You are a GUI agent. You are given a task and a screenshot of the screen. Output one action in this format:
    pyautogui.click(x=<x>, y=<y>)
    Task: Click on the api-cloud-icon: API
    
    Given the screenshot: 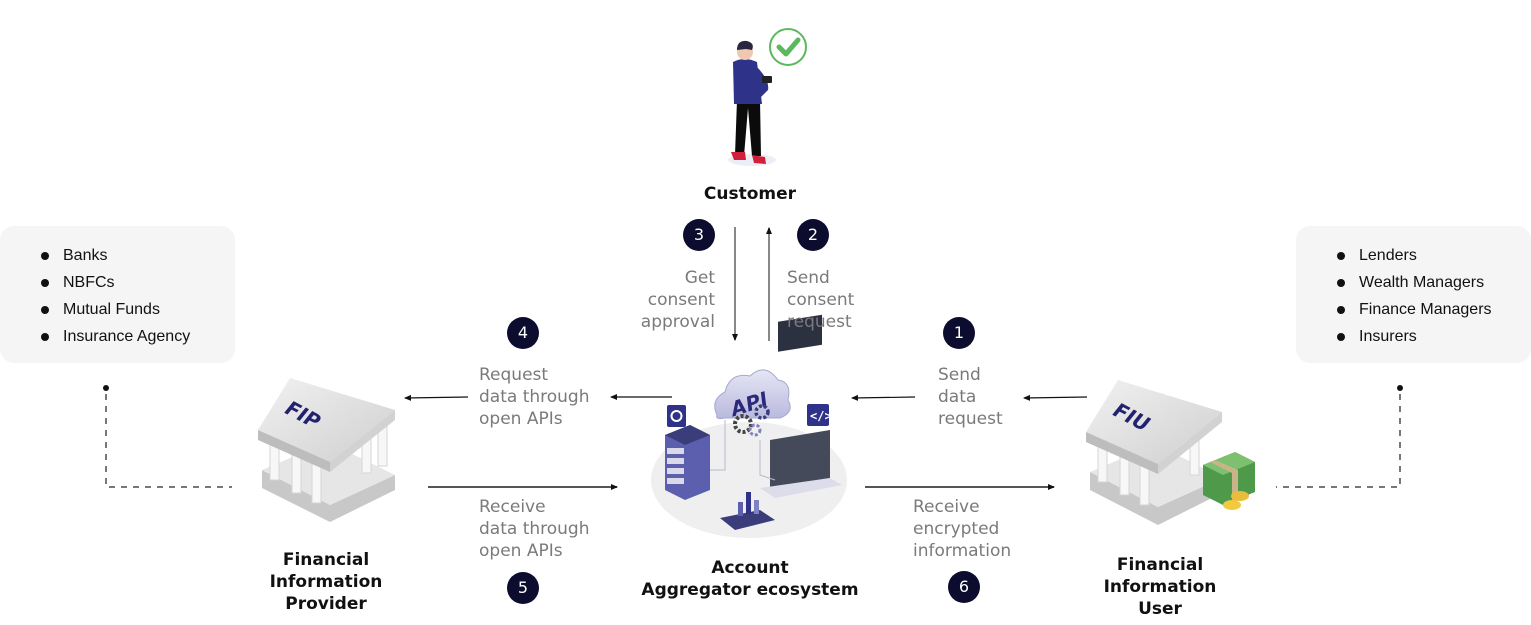 What is the action you would take?
    pyautogui.click(x=752, y=395)
    